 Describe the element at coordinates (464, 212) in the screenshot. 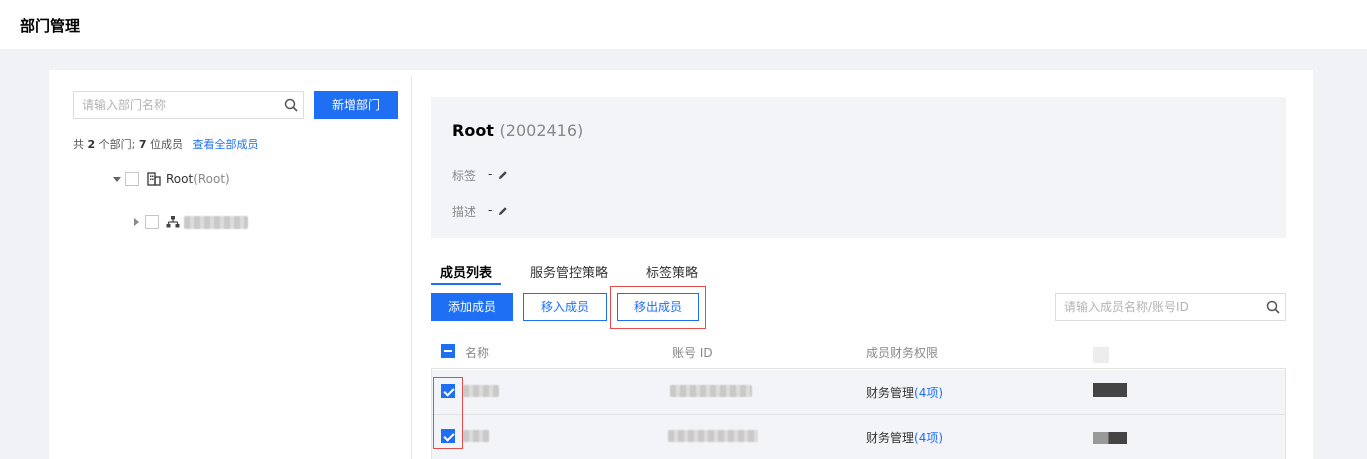

I see `desc-label: 描述` at that location.